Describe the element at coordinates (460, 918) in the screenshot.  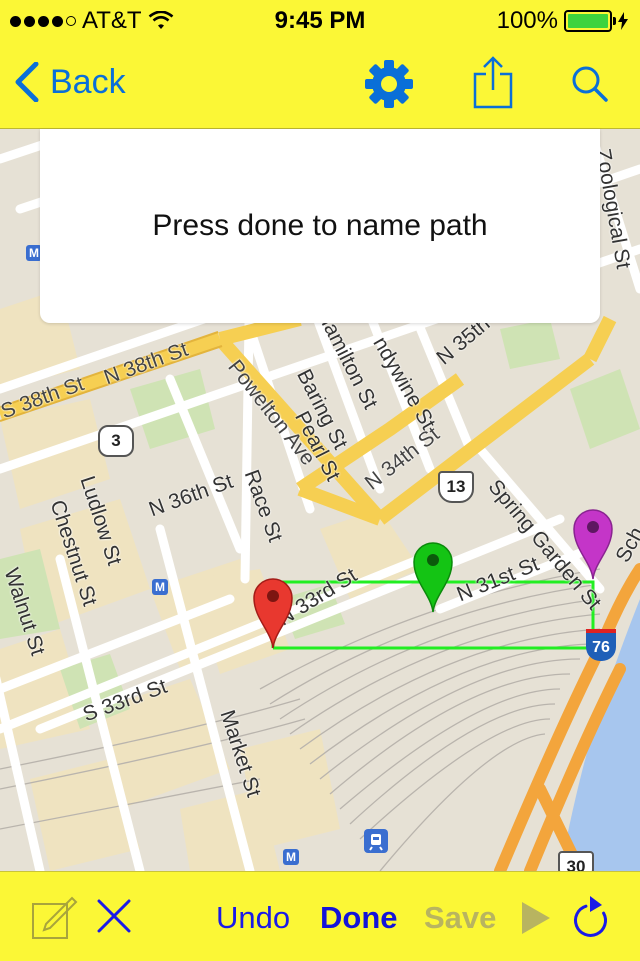
I see `save-button: Save` at that location.